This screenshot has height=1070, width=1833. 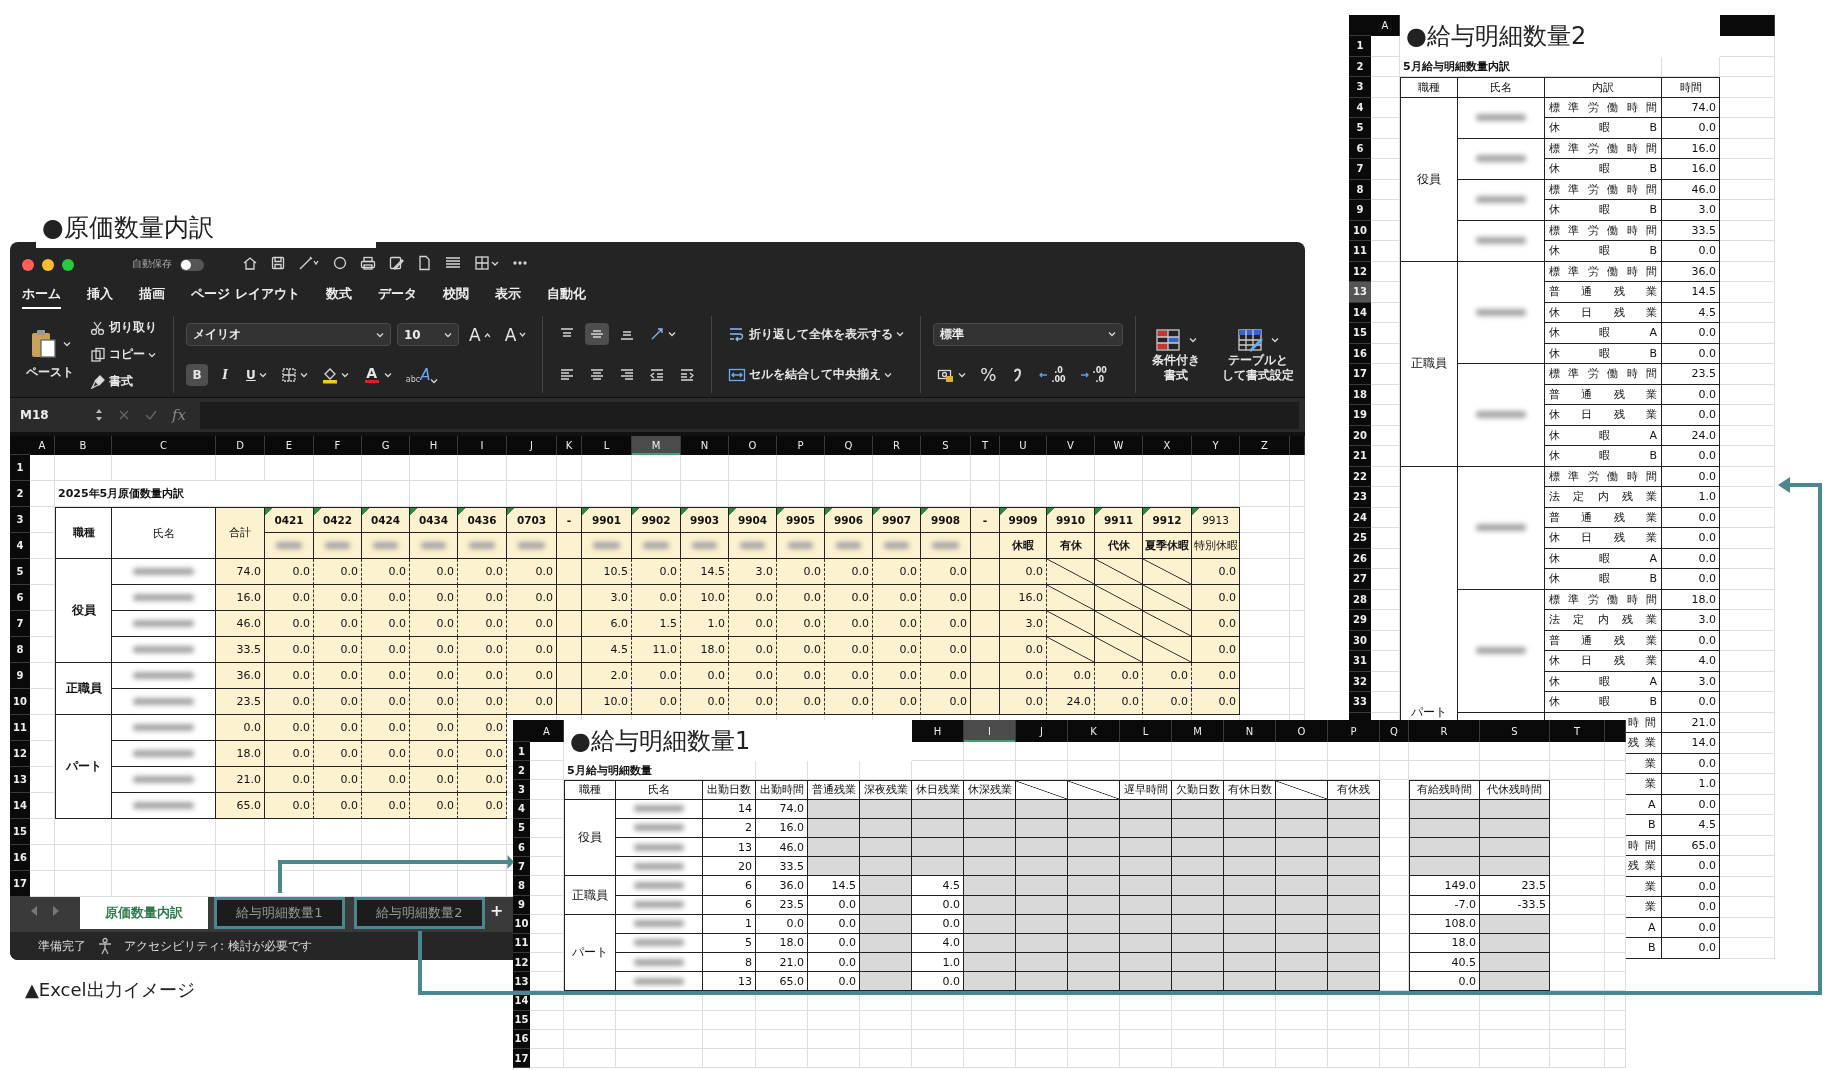 I want to click on menu-tab: 描画, so click(x=152, y=295).